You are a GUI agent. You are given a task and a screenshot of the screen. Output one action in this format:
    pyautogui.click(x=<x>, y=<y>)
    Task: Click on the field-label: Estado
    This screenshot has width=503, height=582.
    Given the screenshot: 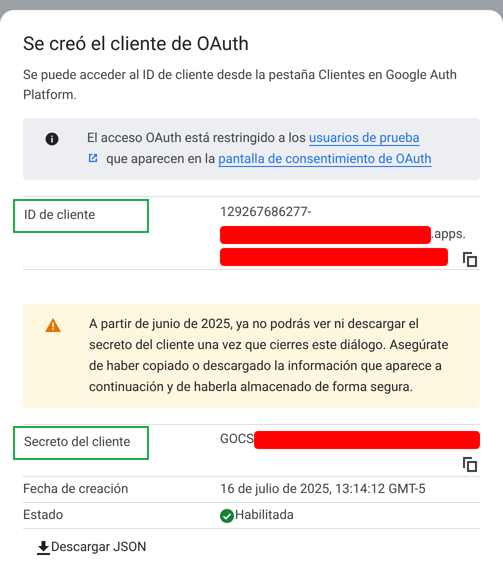 What is the action you would take?
    pyautogui.click(x=43, y=515)
    